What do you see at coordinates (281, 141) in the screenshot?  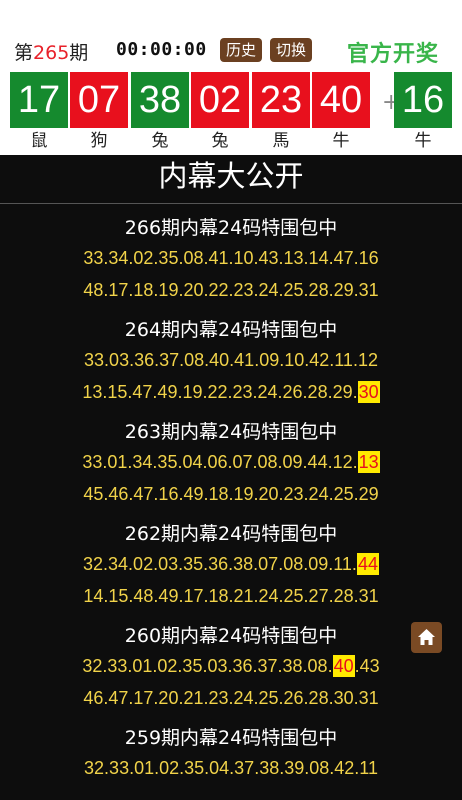 I see `ball-zodiac: 馬` at bounding box center [281, 141].